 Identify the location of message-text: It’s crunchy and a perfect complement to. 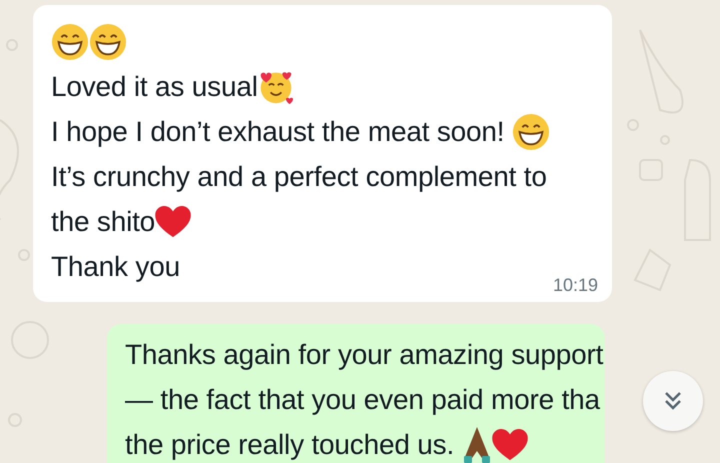
(299, 176).